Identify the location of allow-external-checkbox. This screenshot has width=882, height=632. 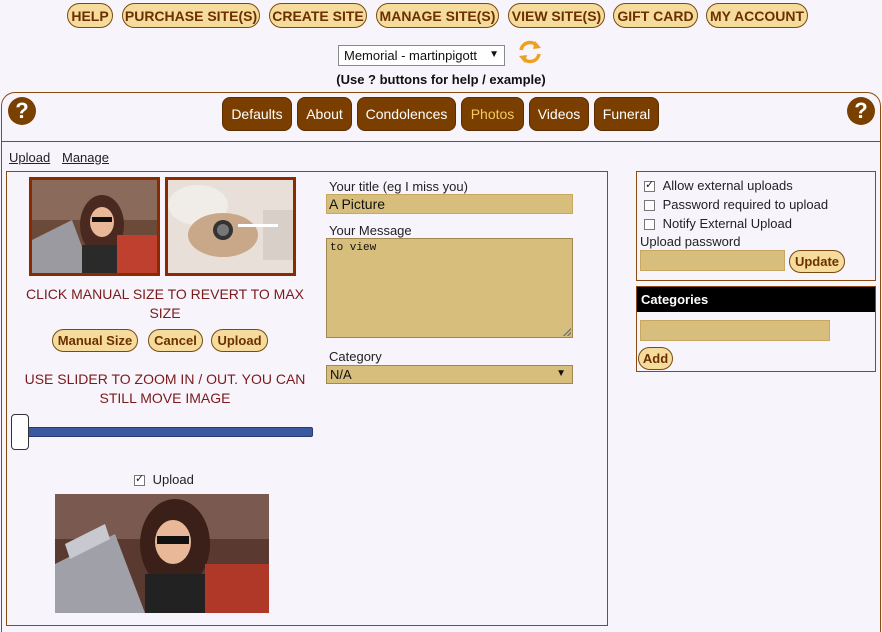
(649, 185).